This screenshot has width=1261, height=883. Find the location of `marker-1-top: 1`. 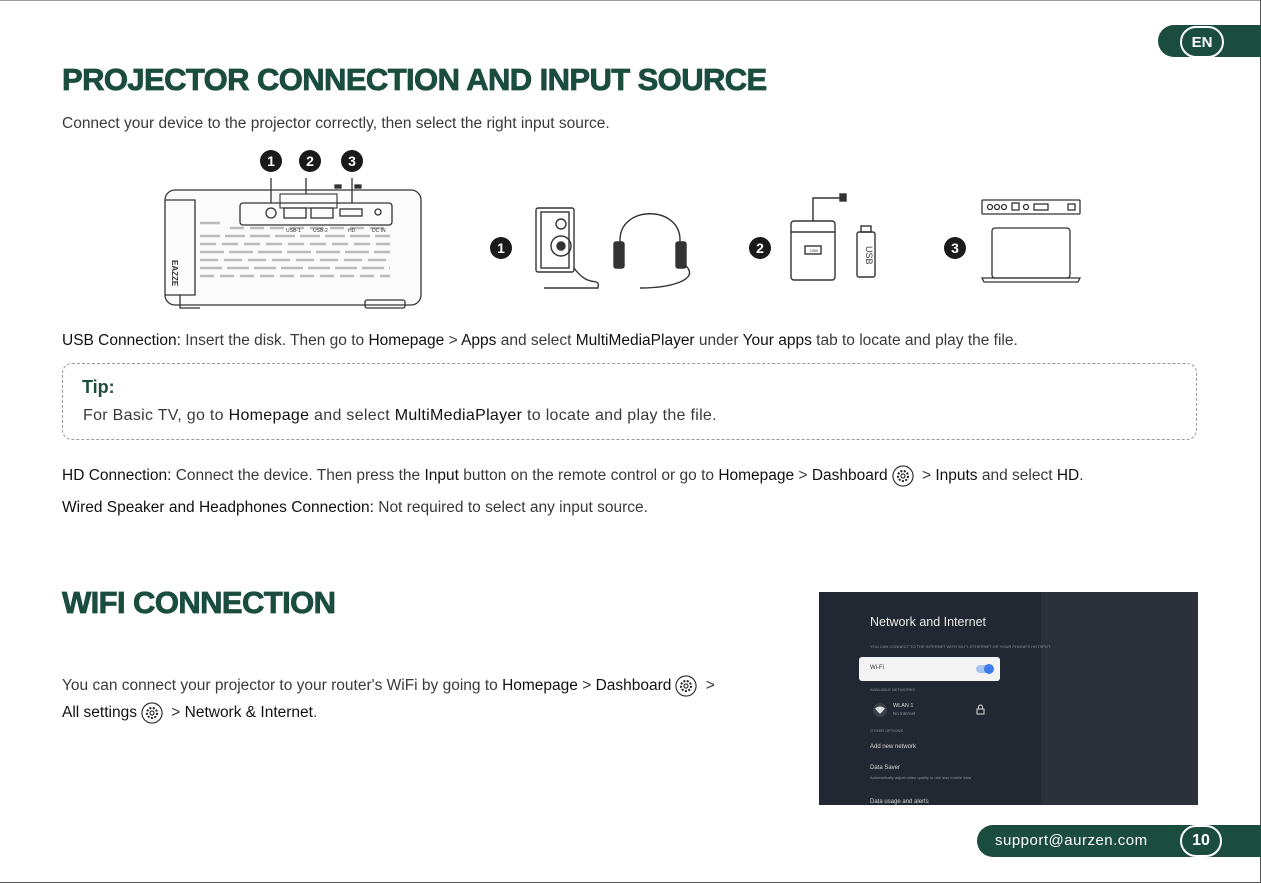

marker-1-top: 1 is located at coordinates (271, 161).